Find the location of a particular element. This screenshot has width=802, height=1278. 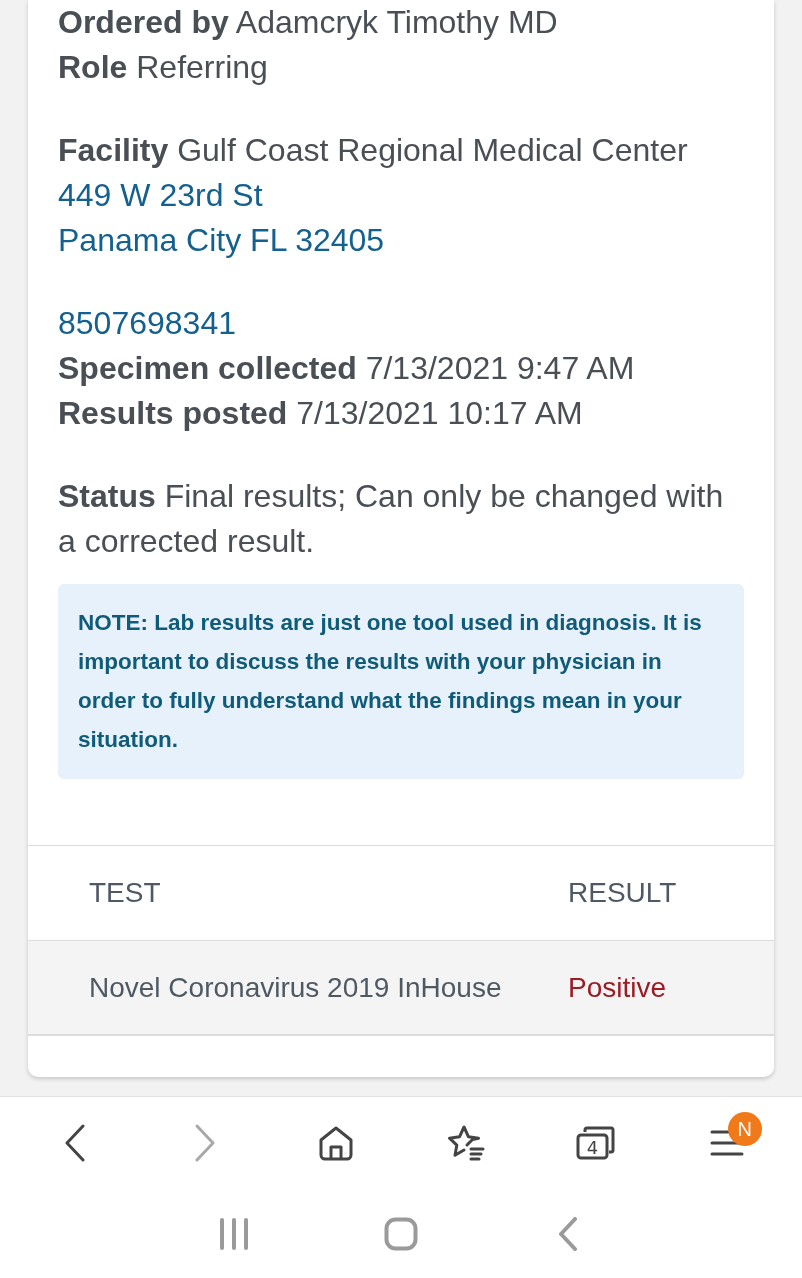

detail-text: Ordered by Adamcryk Timothy MD is located at coordinates (308, 22).